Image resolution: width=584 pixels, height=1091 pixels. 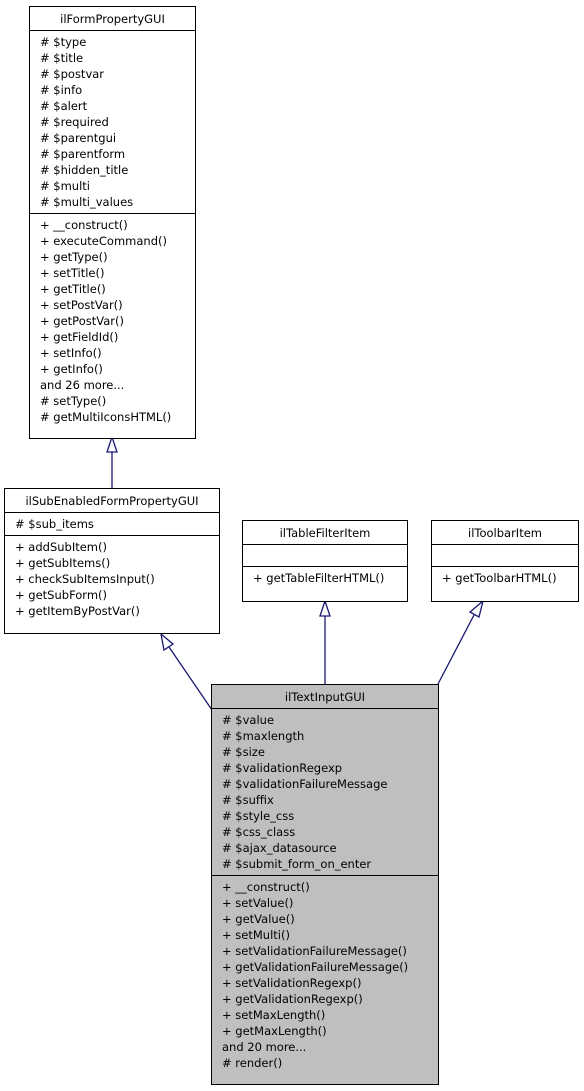 What do you see at coordinates (114, 257) in the screenshot?
I see `method-row: + getType()` at bounding box center [114, 257].